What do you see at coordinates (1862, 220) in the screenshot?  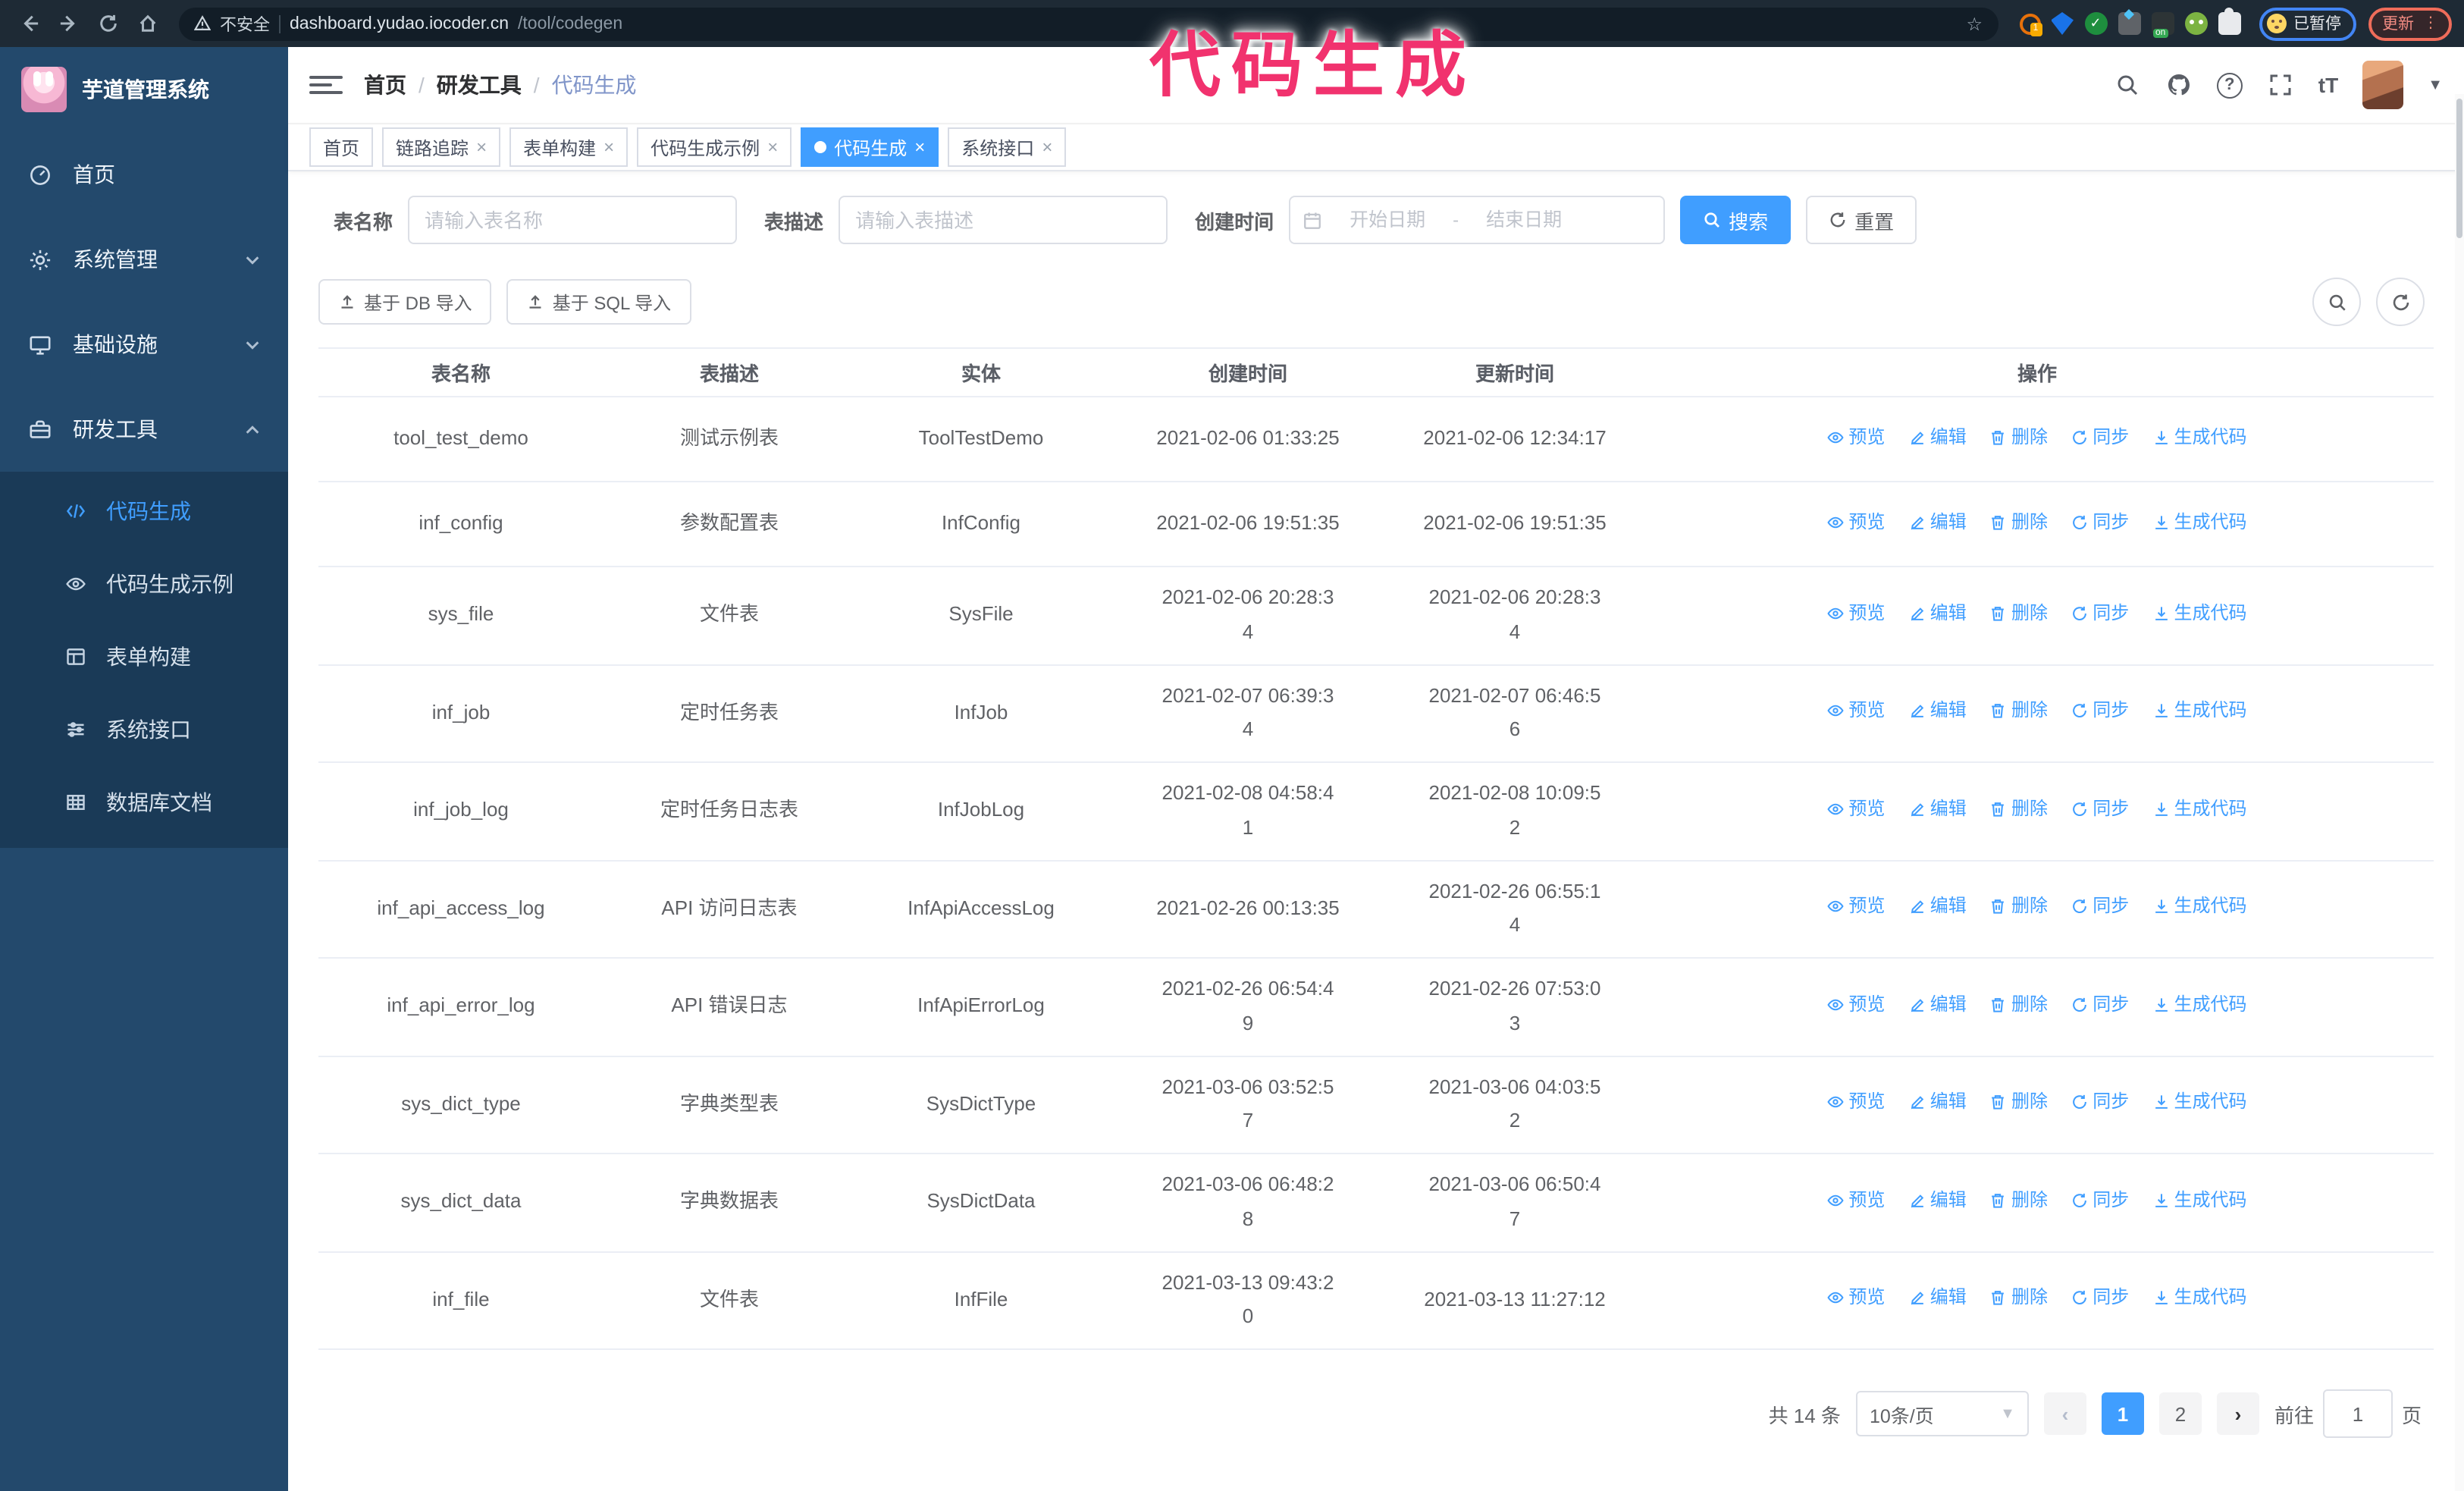 I see `reset-button: 重置` at bounding box center [1862, 220].